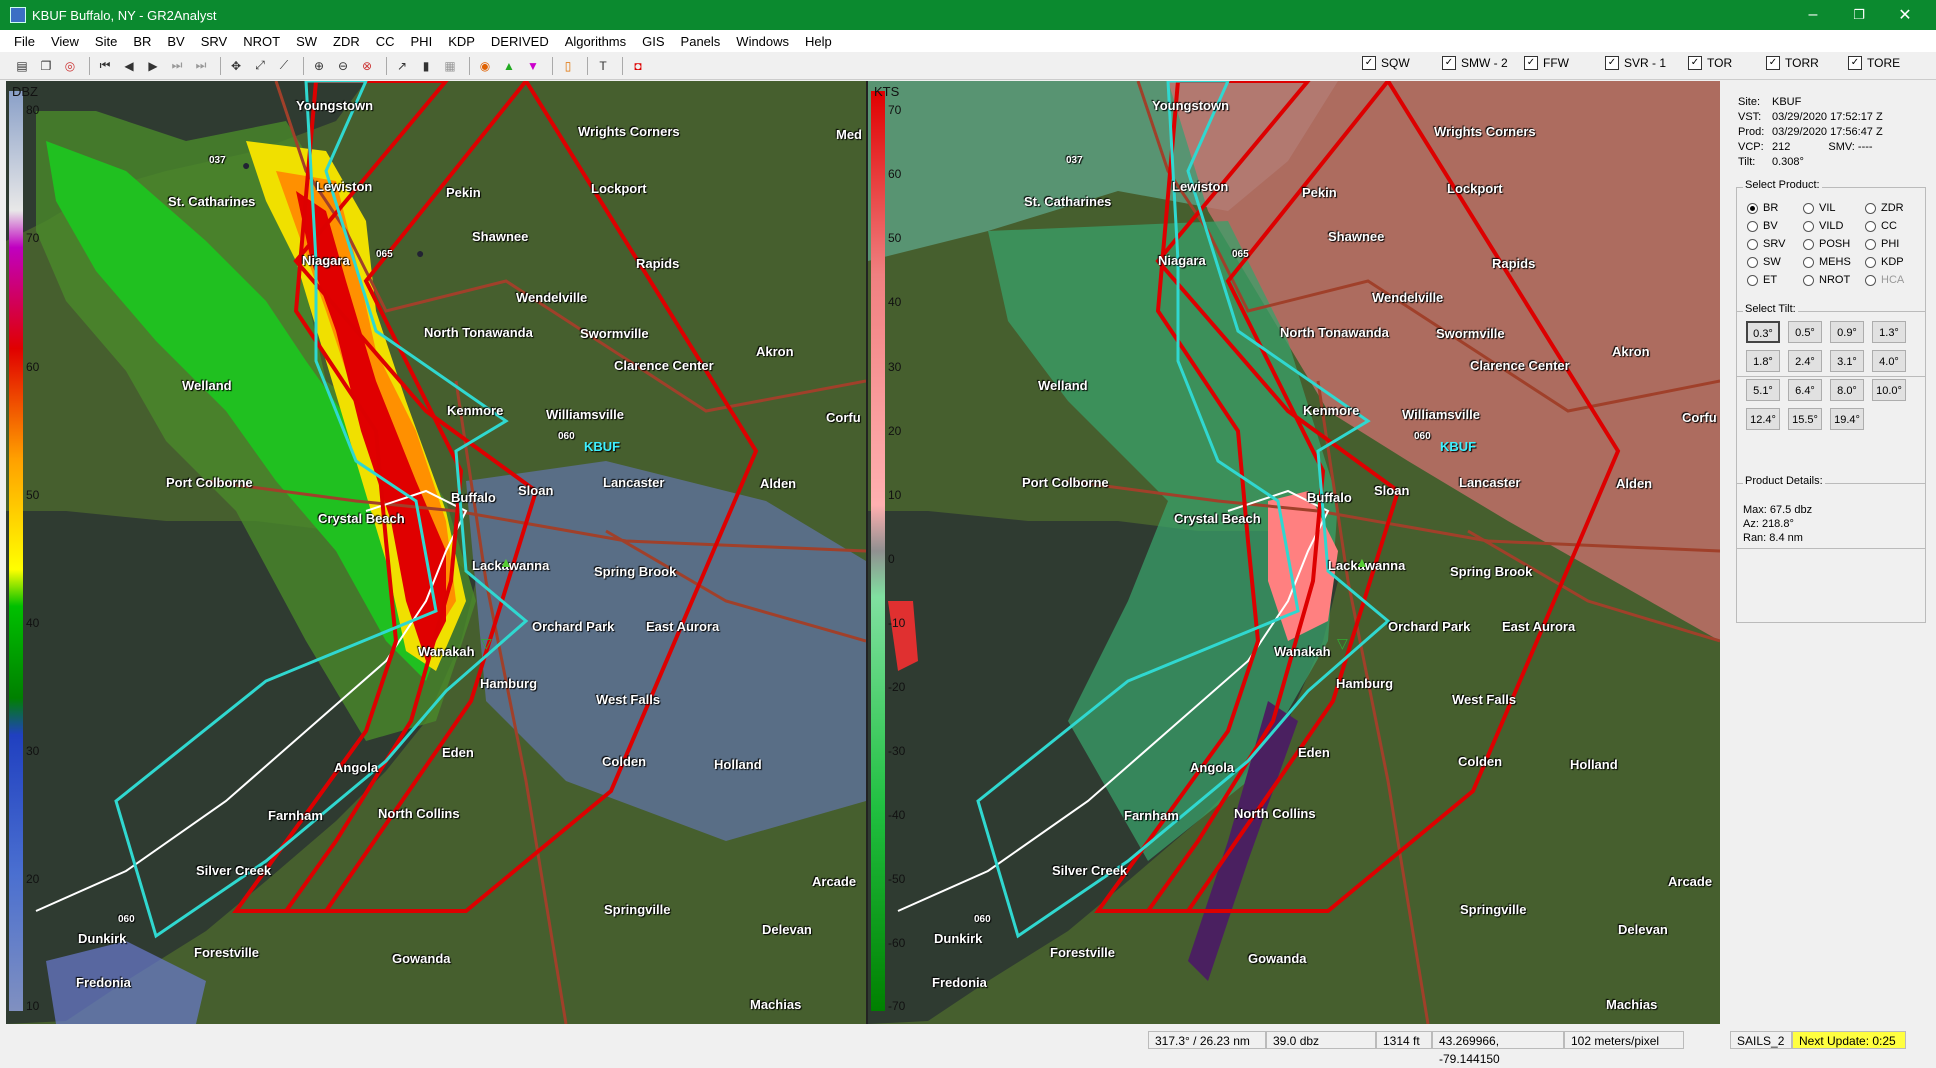 The width and height of the screenshot is (1936, 1068). What do you see at coordinates (1762, 208) in the screenshot?
I see `product-br: BR` at bounding box center [1762, 208].